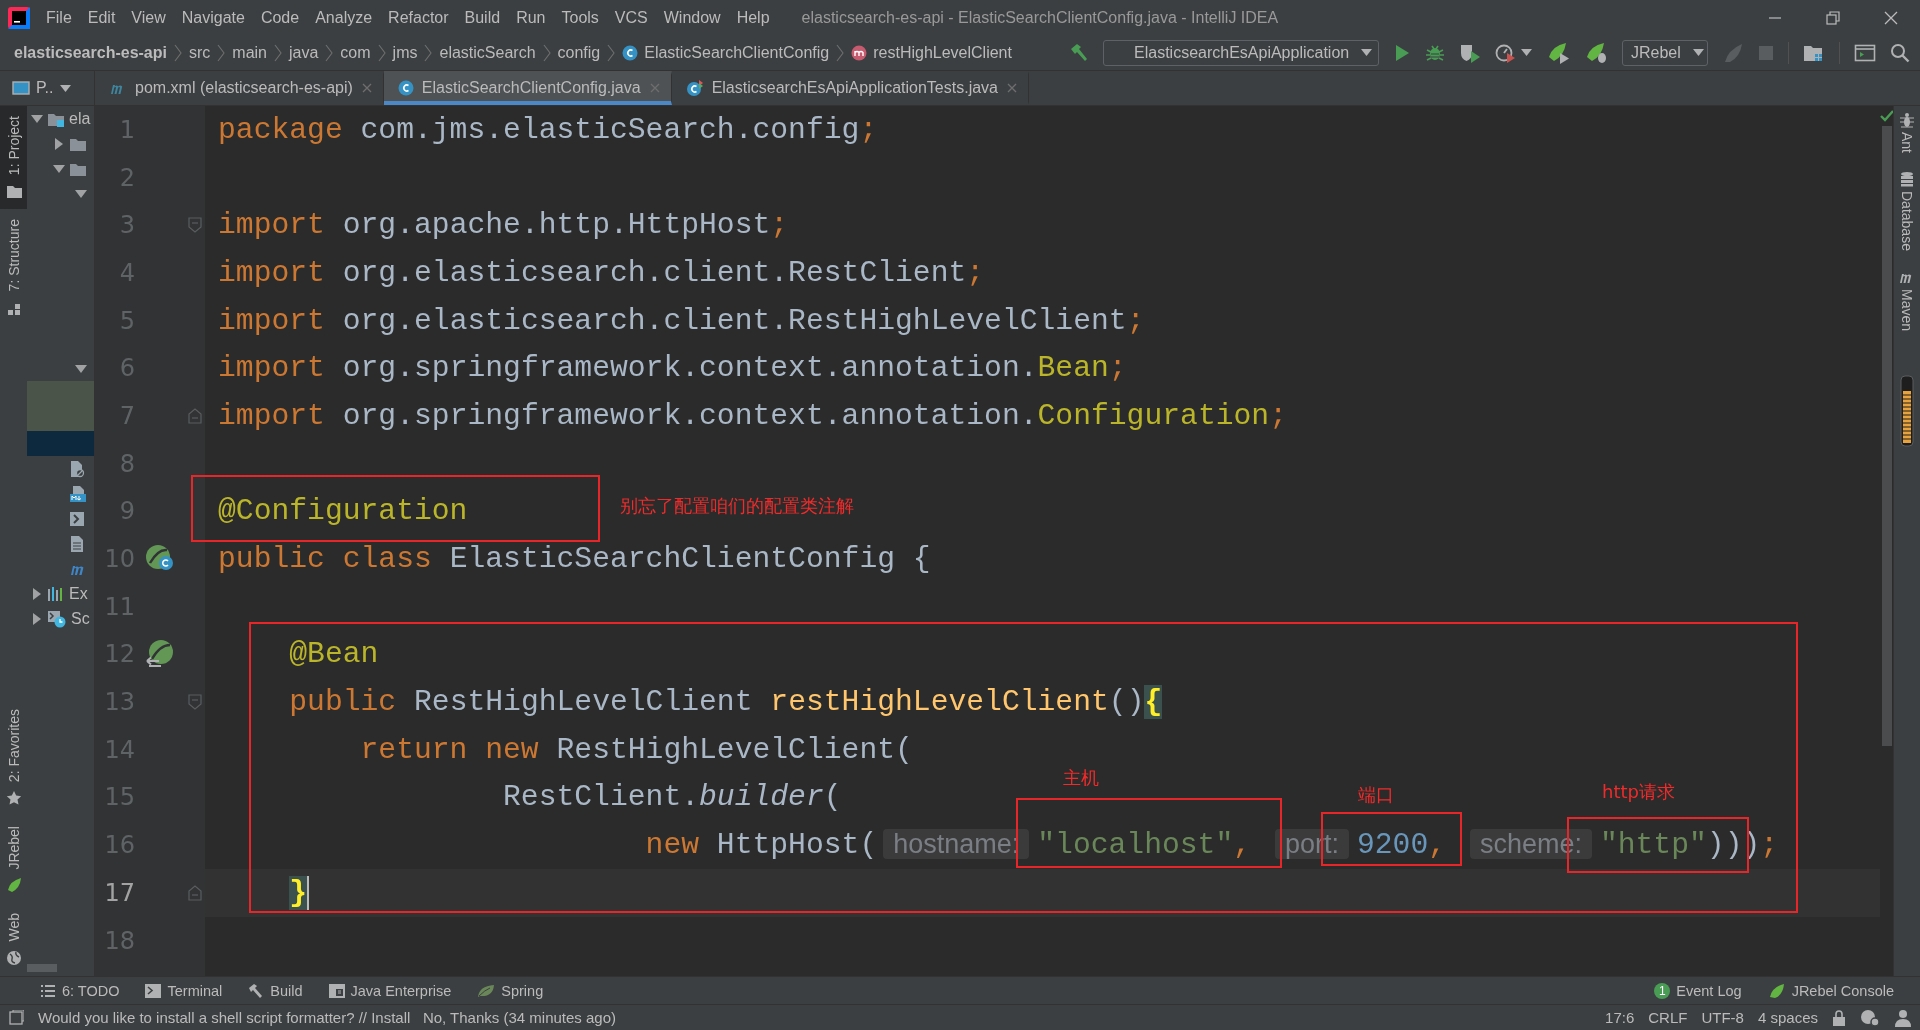 The image size is (1920, 1030). What do you see at coordinates (1891, 17) in the screenshot?
I see `close-icon` at bounding box center [1891, 17].